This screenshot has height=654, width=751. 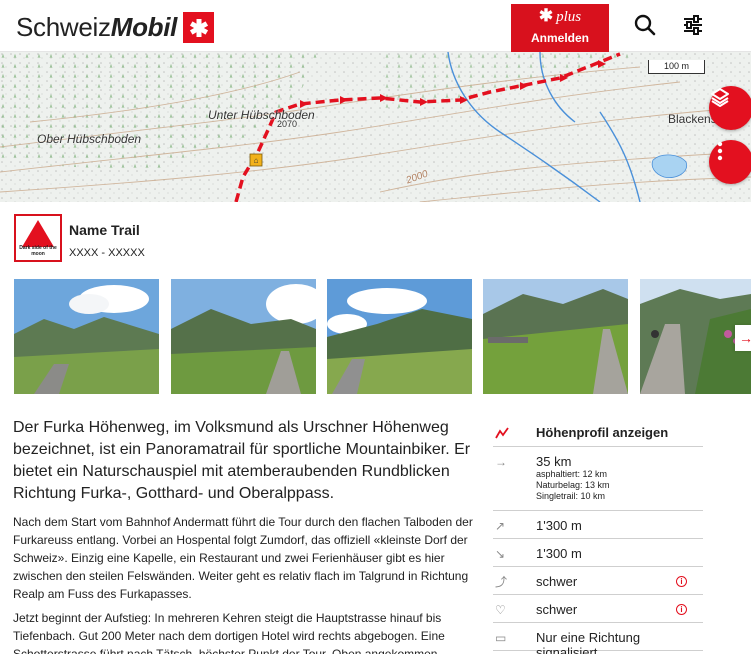 I want to click on descent-arrow-icon: ↘, so click(x=500, y=554).